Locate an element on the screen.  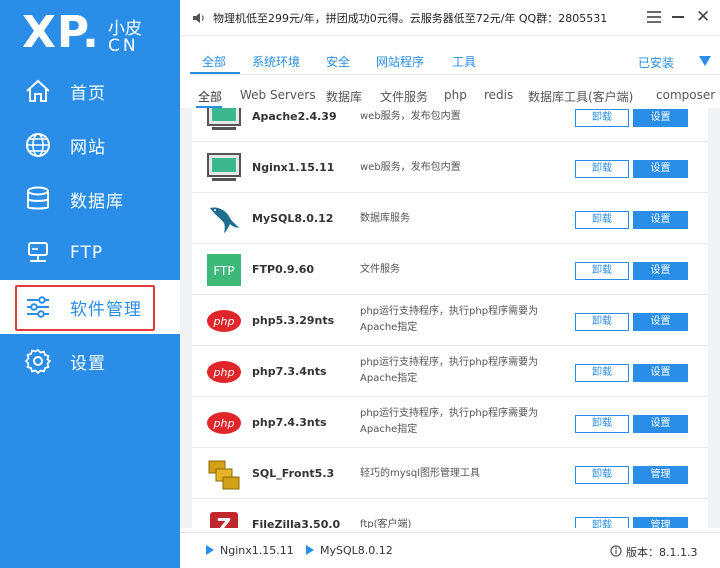
sidebar-item-home: 首页 is located at coordinates (90, 91).